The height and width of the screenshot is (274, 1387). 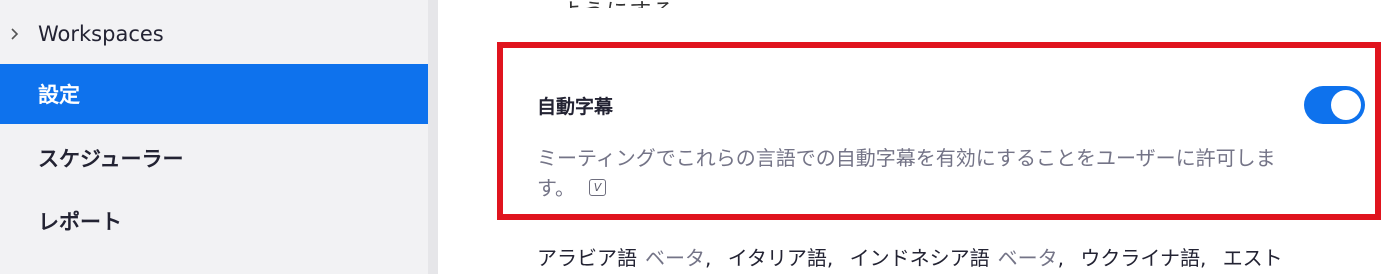 What do you see at coordinates (1346, 105) in the screenshot?
I see `toggle-knob` at bounding box center [1346, 105].